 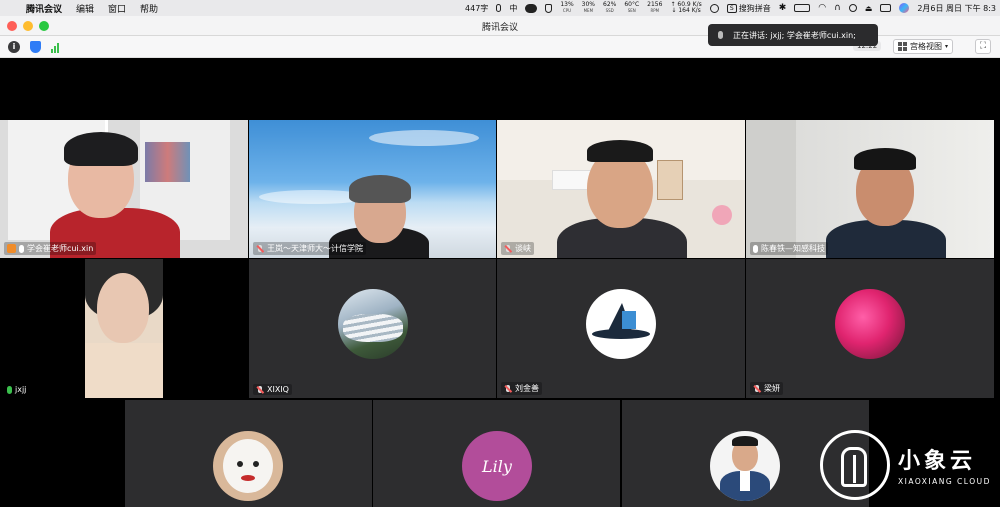 What do you see at coordinates (886, 8) in the screenshot?
I see `control-center-icon` at bounding box center [886, 8].